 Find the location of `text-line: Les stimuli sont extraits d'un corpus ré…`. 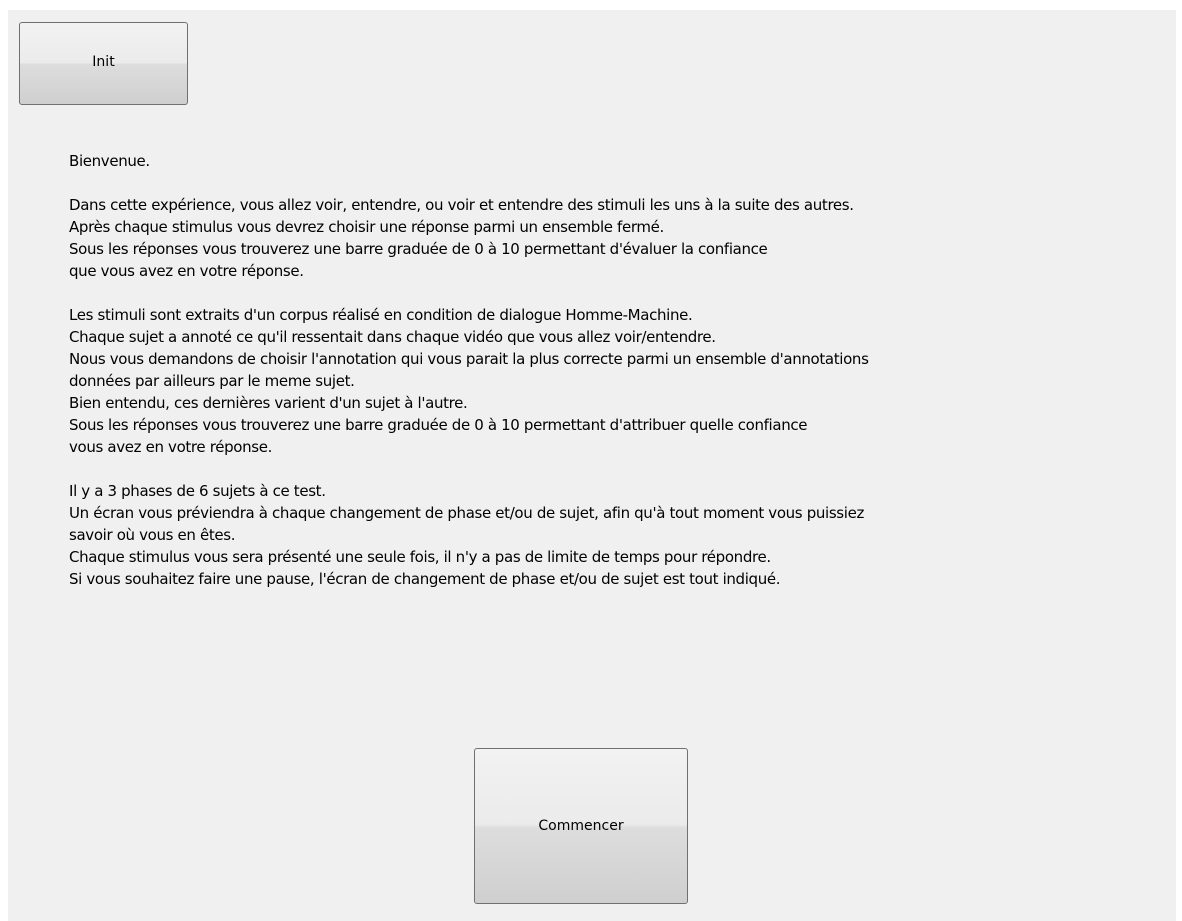

text-line: Les stimuli sont extraits d'un corpus ré… is located at coordinates (381, 315).